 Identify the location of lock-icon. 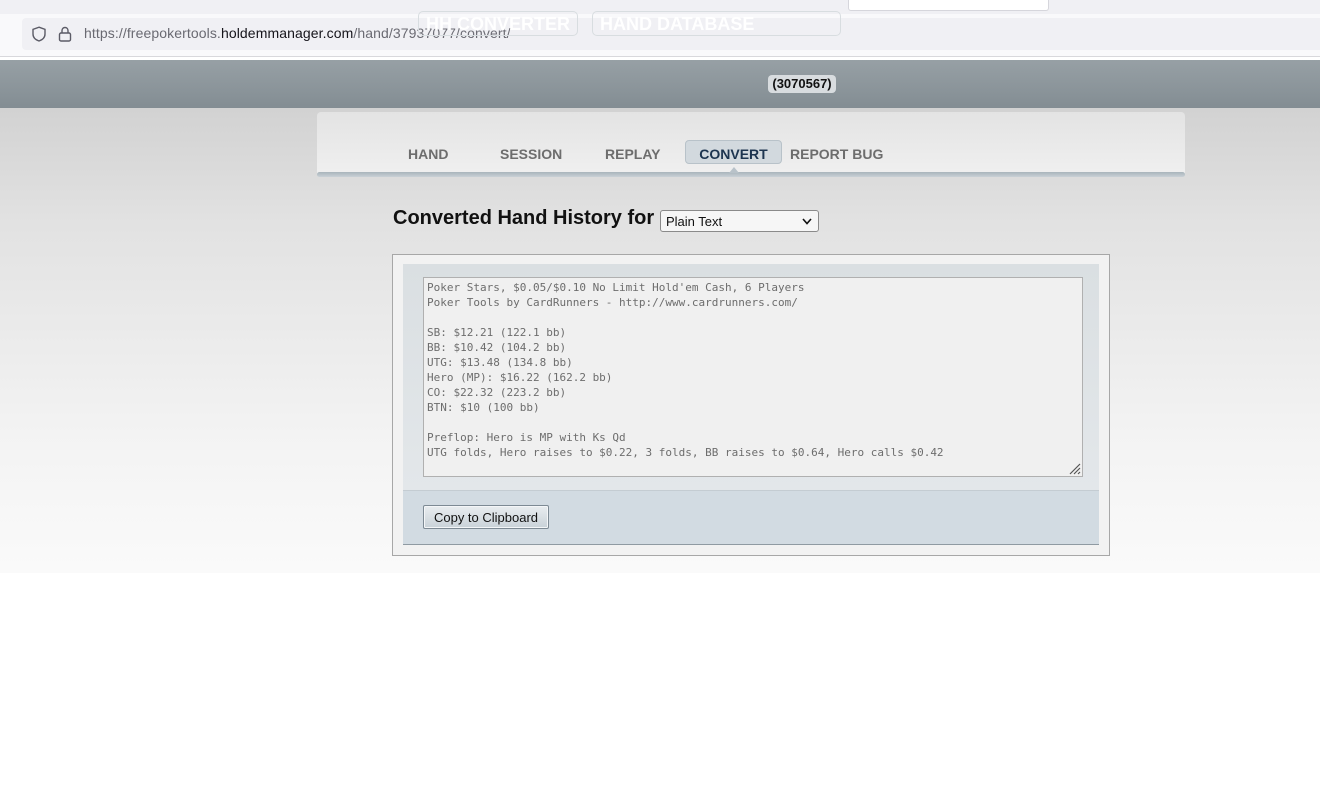
(65, 34).